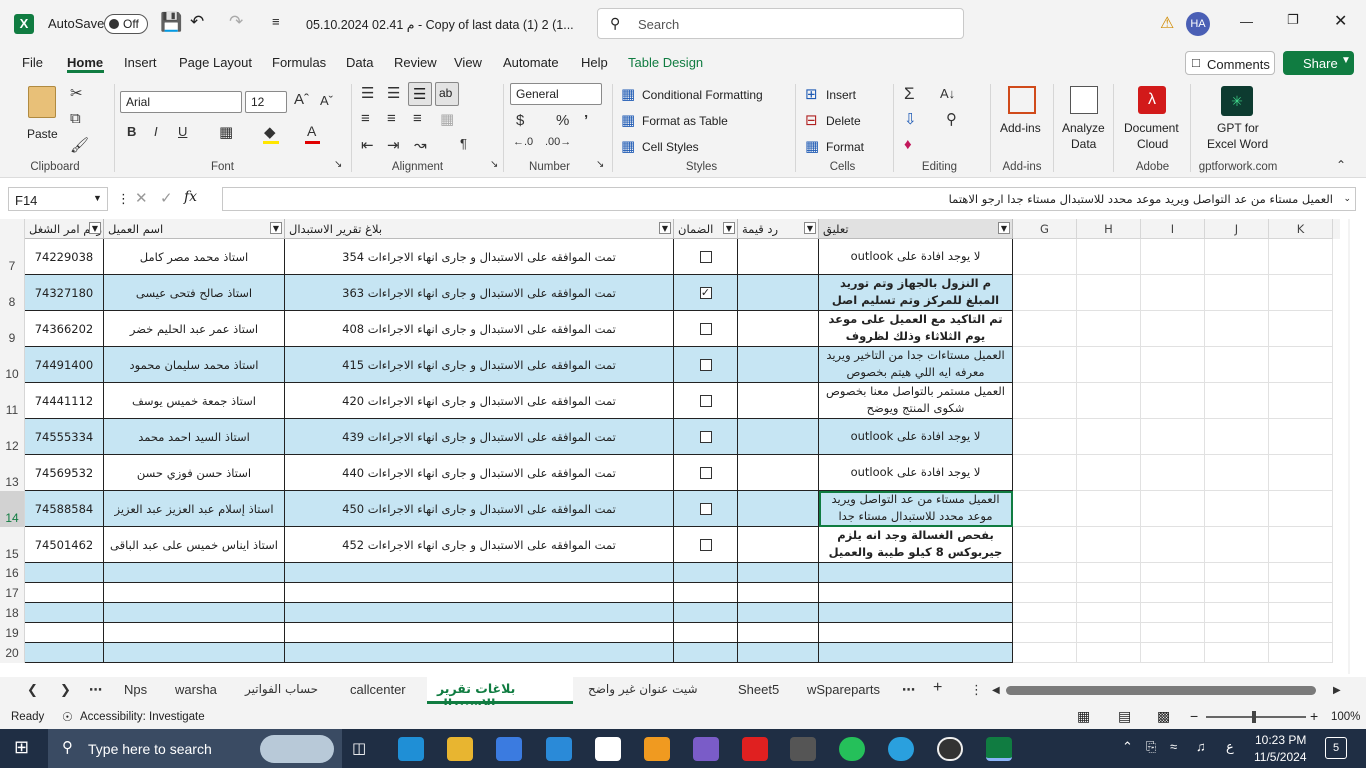 The image size is (1366, 768). What do you see at coordinates (1237, 229) in the screenshot?
I see `column-j-header: J` at bounding box center [1237, 229].